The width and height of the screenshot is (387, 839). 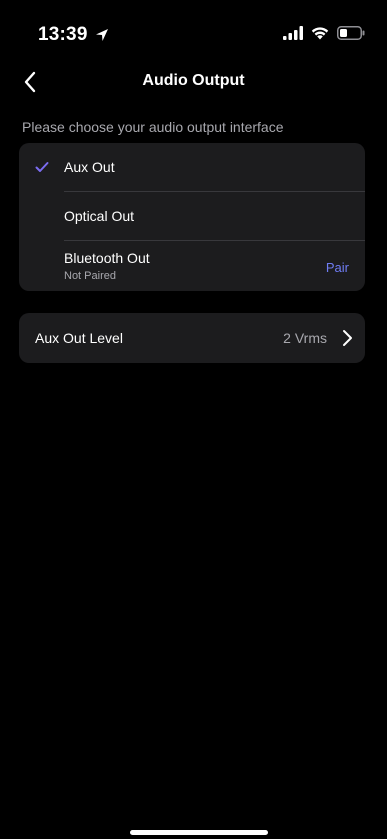 I want to click on level-value: 2 Vrms, so click(x=305, y=338).